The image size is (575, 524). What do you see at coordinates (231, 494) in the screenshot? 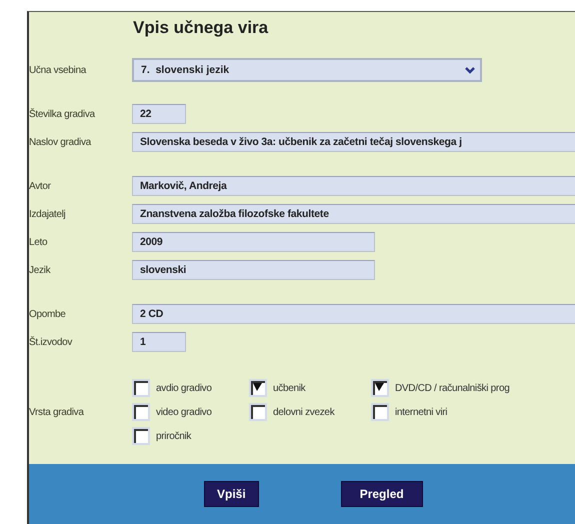
I see `submit-button: Vpiši` at bounding box center [231, 494].